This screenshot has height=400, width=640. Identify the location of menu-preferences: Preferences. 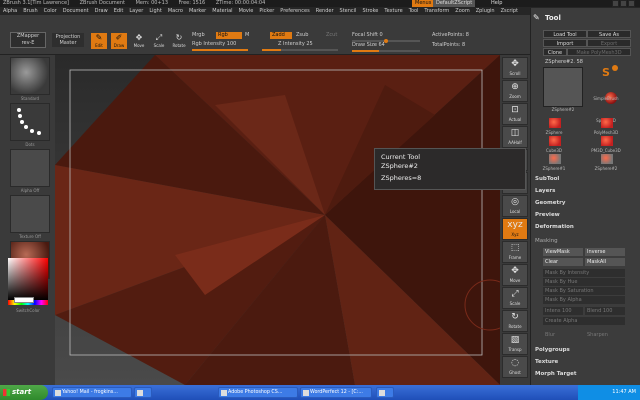
(294, 11).